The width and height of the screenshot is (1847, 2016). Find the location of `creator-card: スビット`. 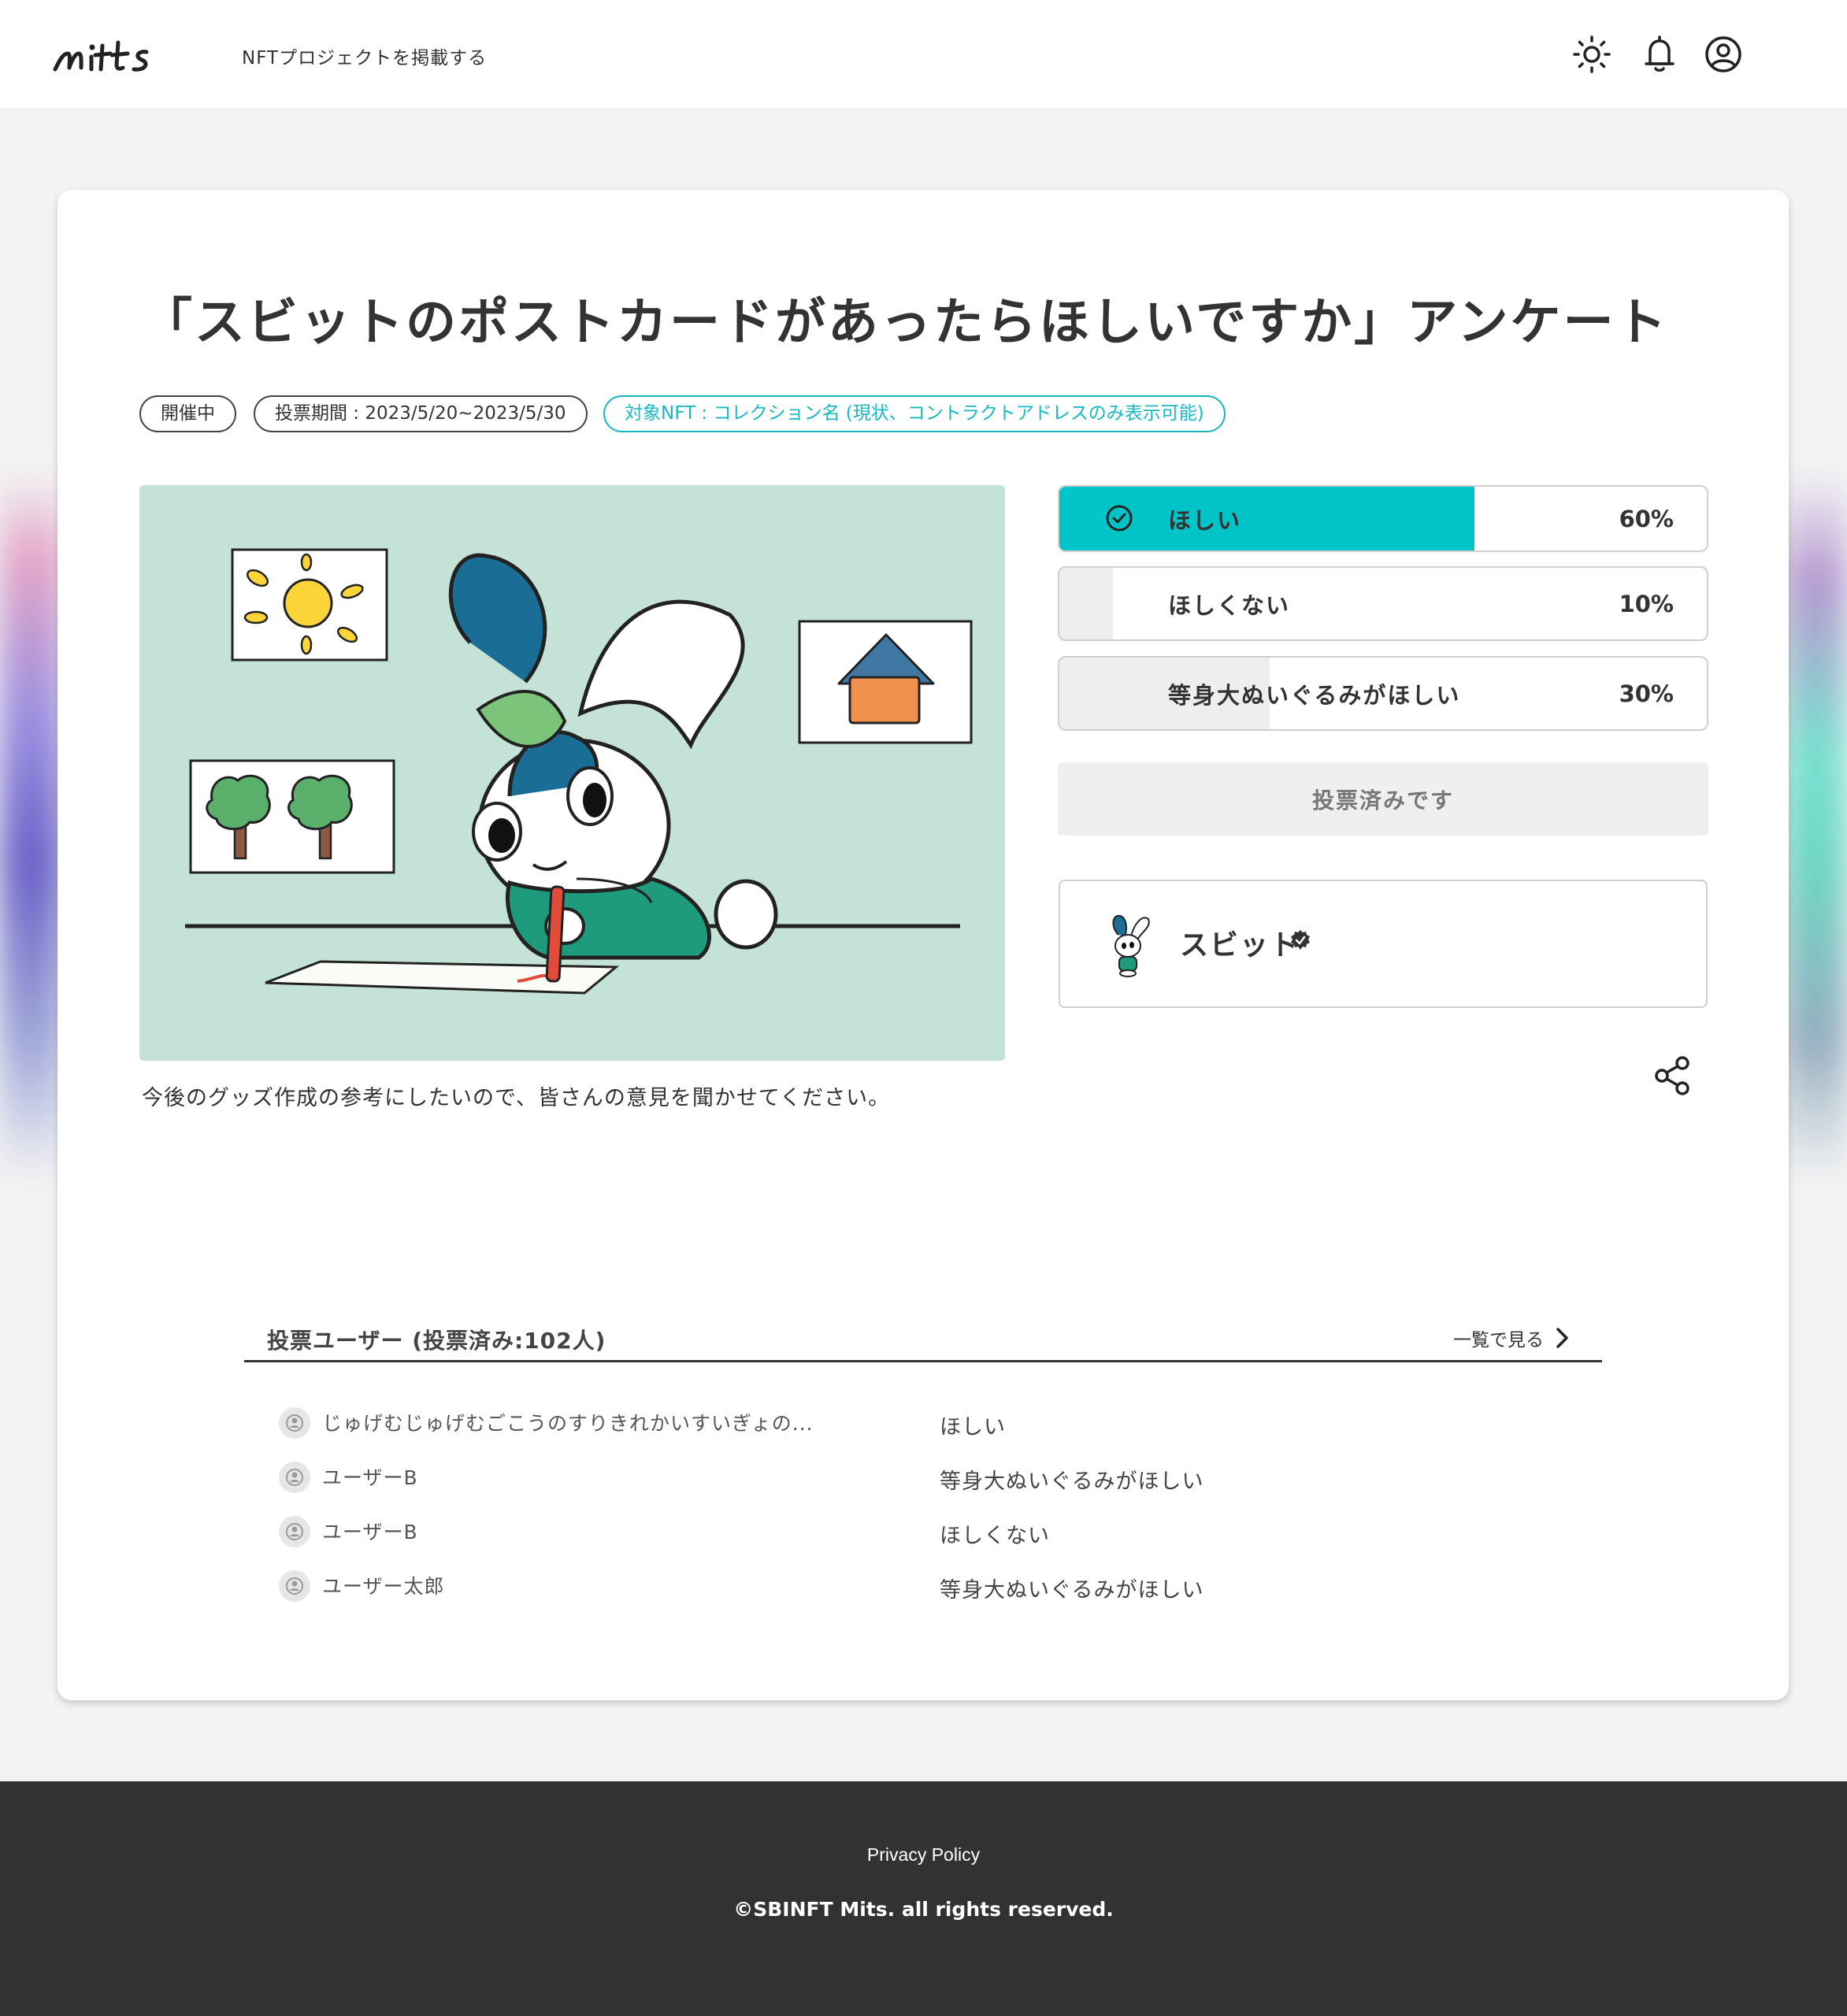

creator-card: スビット is located at coordinates (1384, 944).